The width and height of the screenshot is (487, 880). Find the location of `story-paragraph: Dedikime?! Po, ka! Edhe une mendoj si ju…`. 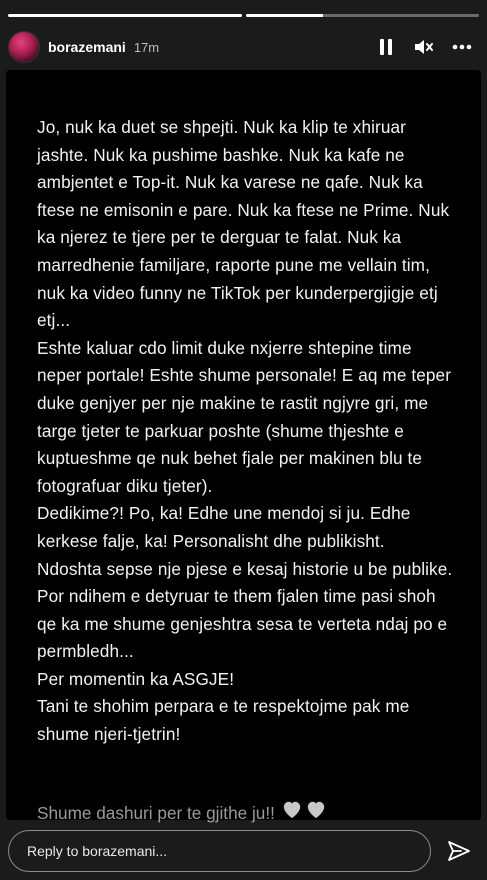

story-paragraph: Dedikime?! Po, ka! Edhe une mendoj si ju… is located at coordinates (224, 527).